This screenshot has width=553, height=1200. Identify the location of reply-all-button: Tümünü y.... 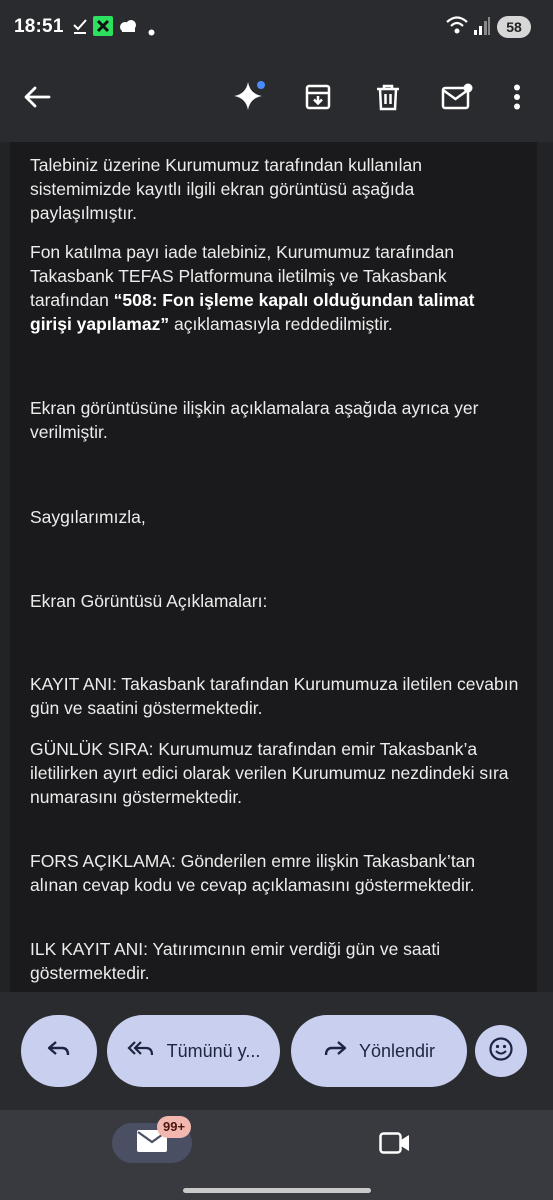
(193, 1051).